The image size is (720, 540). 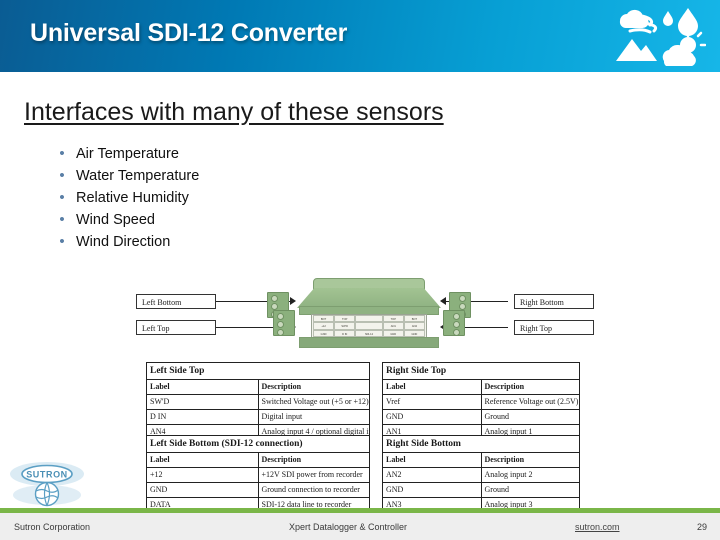 What do you see at coordinates (369, 298) in the screenshot?
I see `device-shoulder` at bounding box center [369, 298].